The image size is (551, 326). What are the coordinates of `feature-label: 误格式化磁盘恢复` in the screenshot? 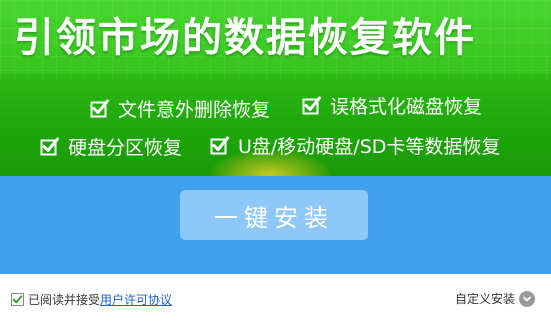 It's located at (406, 106).